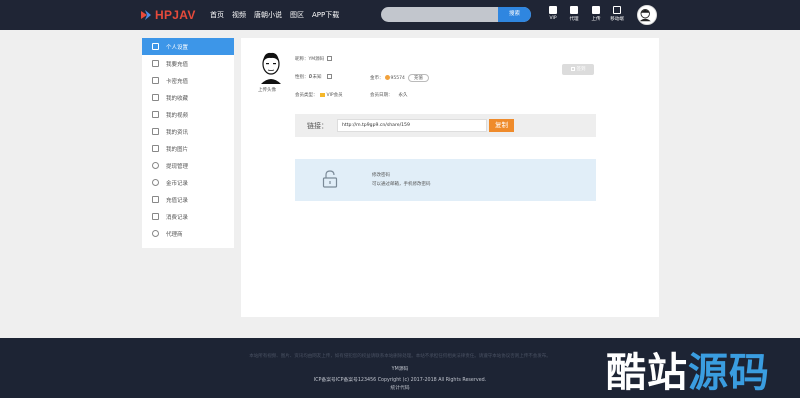 The image size is (800, 398). What do you see at coordinates (501, 125) in the screenshot?
I see `copy-link-button: 复制` at bounding box center [501, 125].